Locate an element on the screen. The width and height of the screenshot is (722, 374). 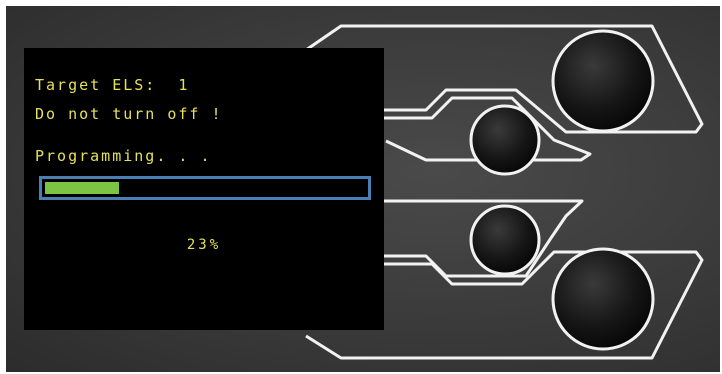
progress-bar is located at coordinates (205, 188).